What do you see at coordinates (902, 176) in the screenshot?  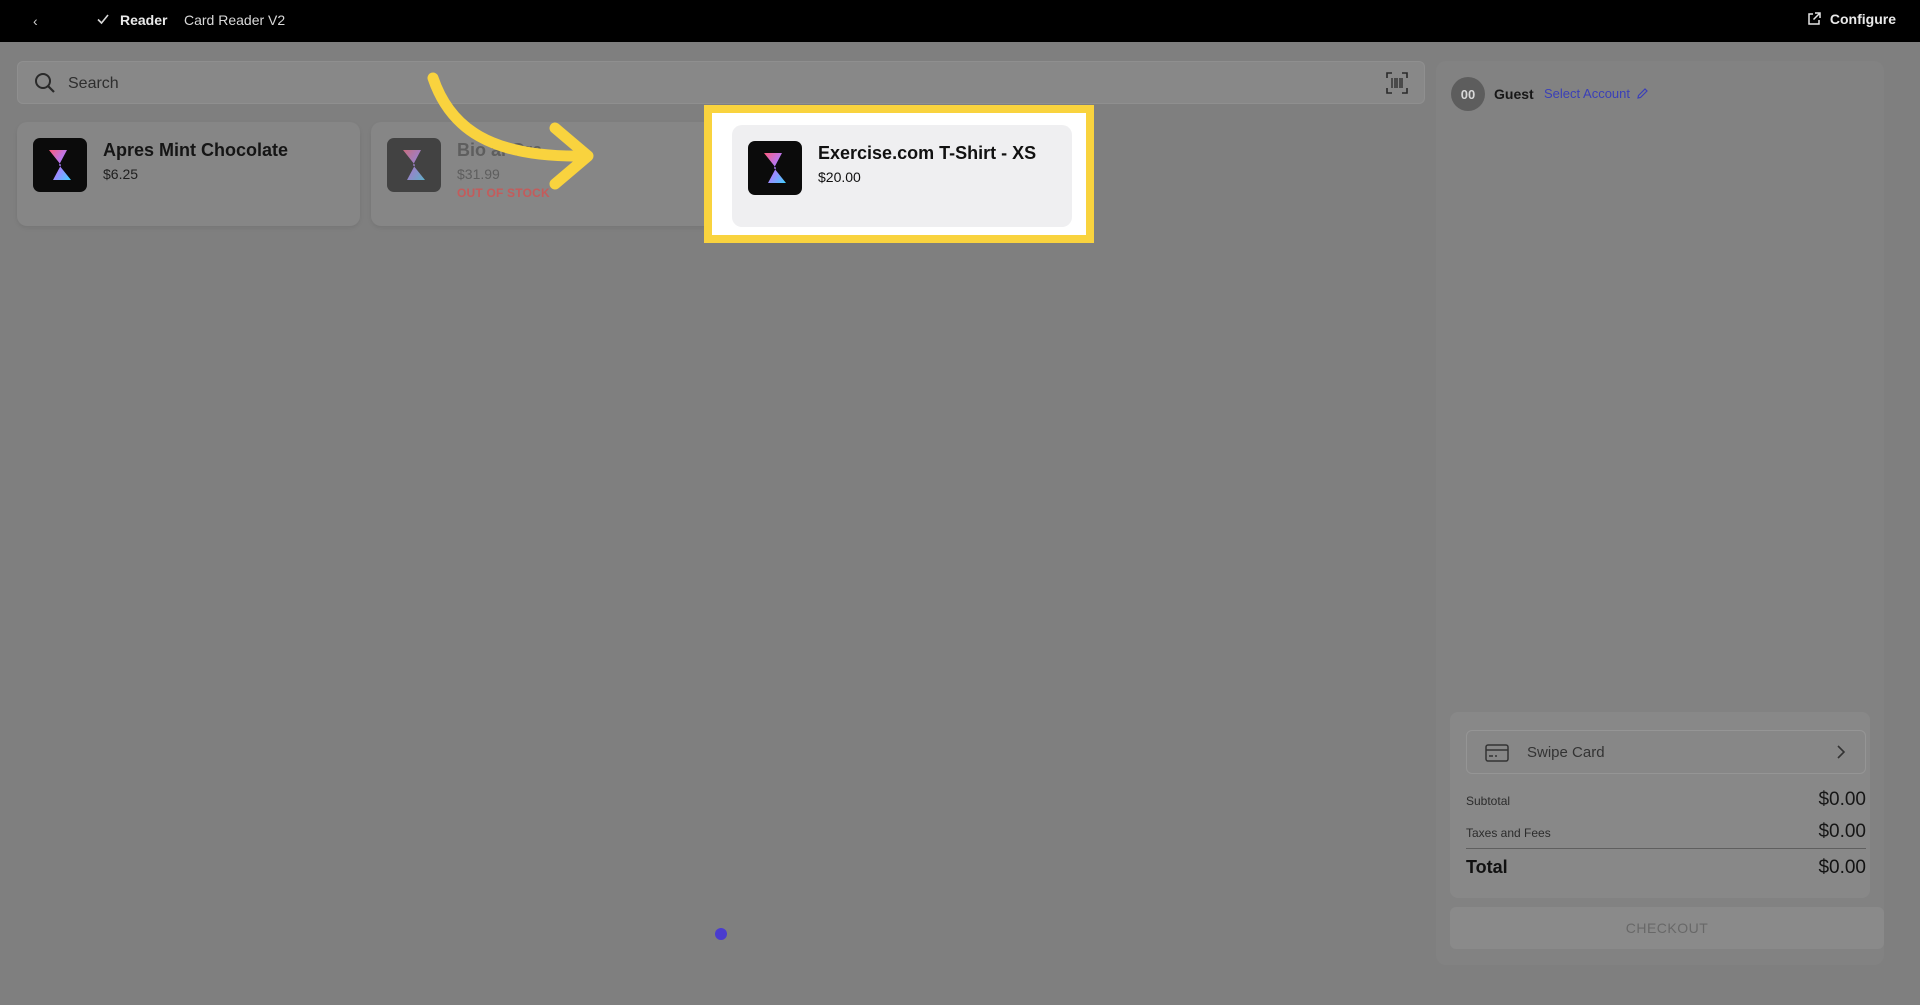 I see `product-card-highlighted: Exercise.com T-Shirt - XS $20.00` at bounding box center [902, 176].